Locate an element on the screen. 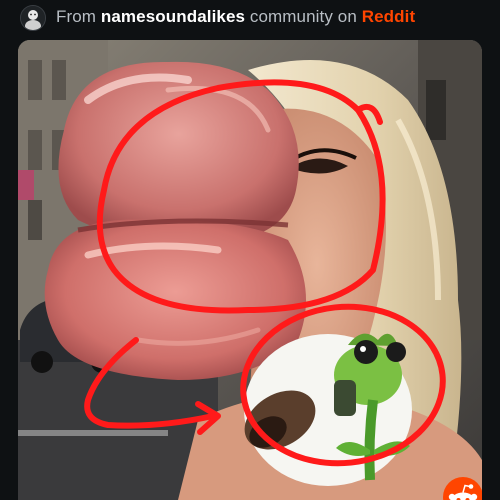 This screenshot has height=500, width=500. community-avatar-icon is located at coordinates (33, 18).